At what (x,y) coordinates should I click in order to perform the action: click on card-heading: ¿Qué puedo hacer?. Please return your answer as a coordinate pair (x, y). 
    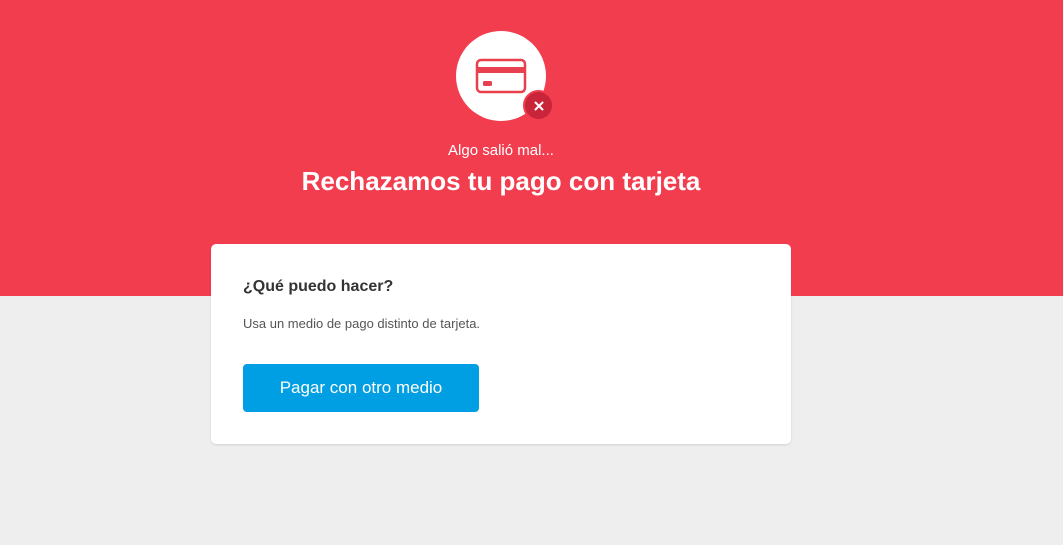
    Looking at the image, I should click on (318, 286).